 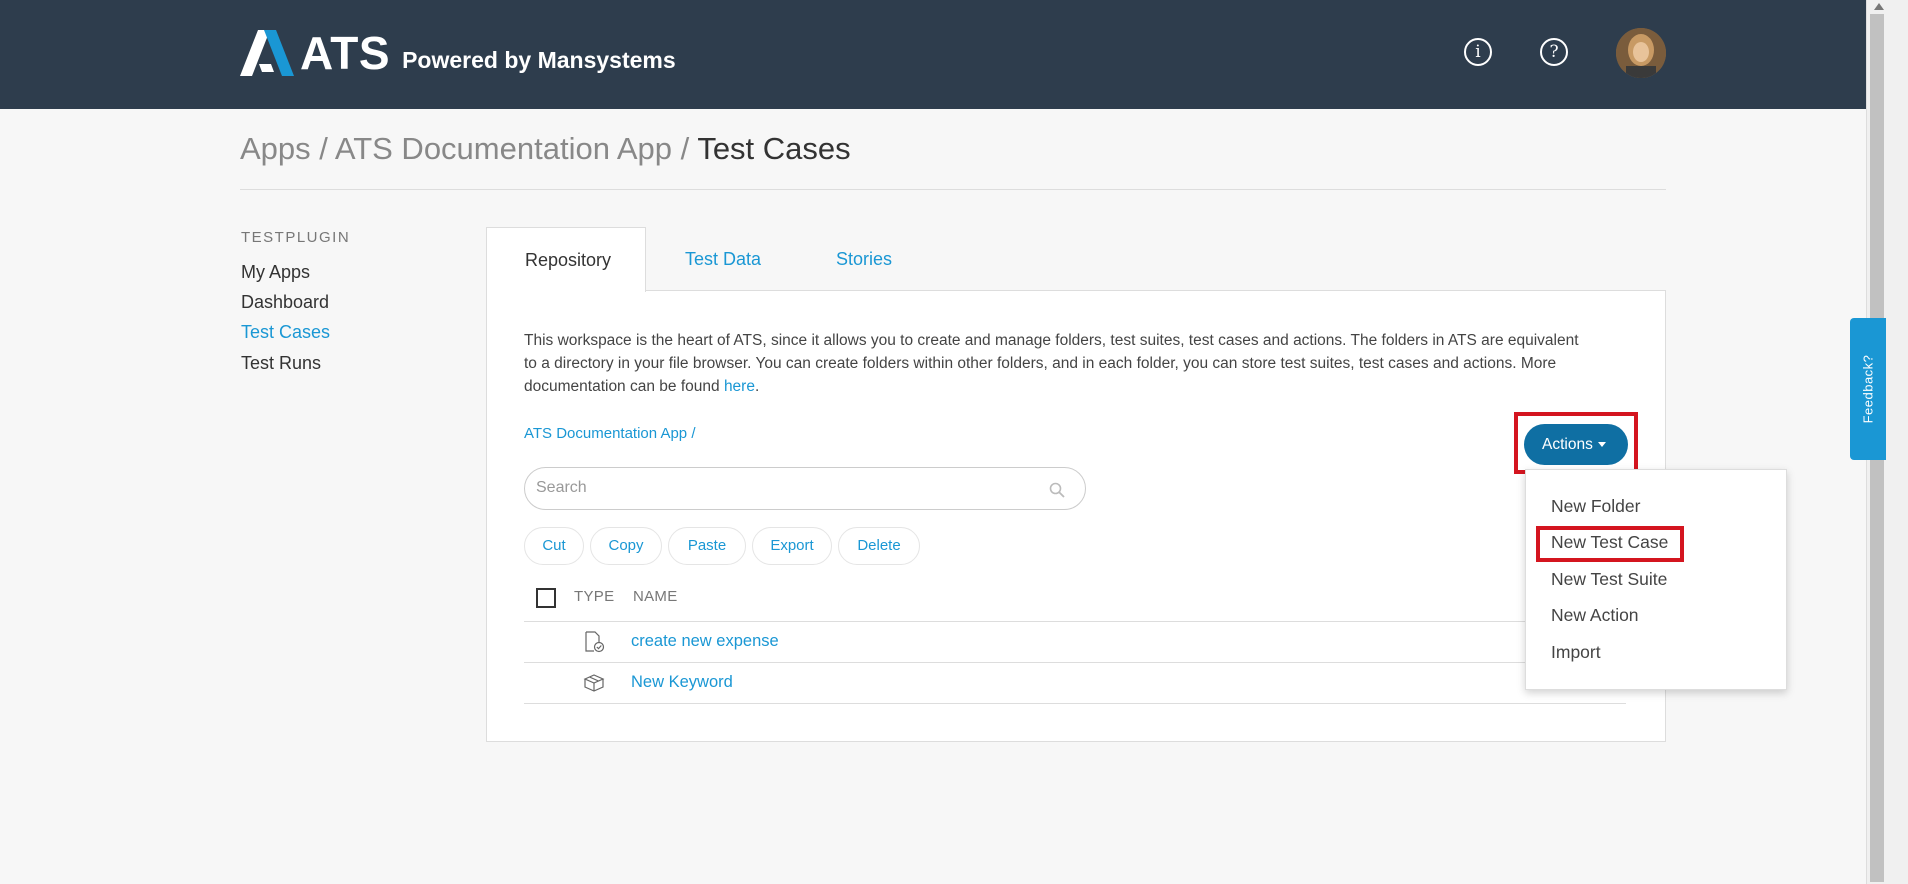 I want to click on new-test-case-highlight-box, so click(x=1610, y=544).